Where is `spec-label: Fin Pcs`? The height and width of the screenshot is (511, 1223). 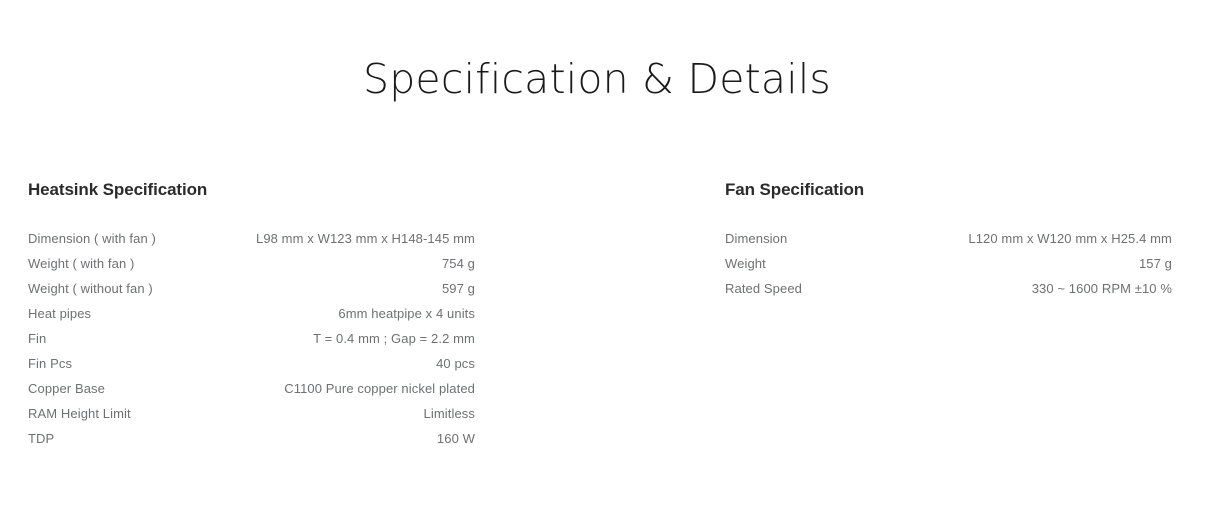
spec-label: Fin Pcs is located at coordinates (50, 363).